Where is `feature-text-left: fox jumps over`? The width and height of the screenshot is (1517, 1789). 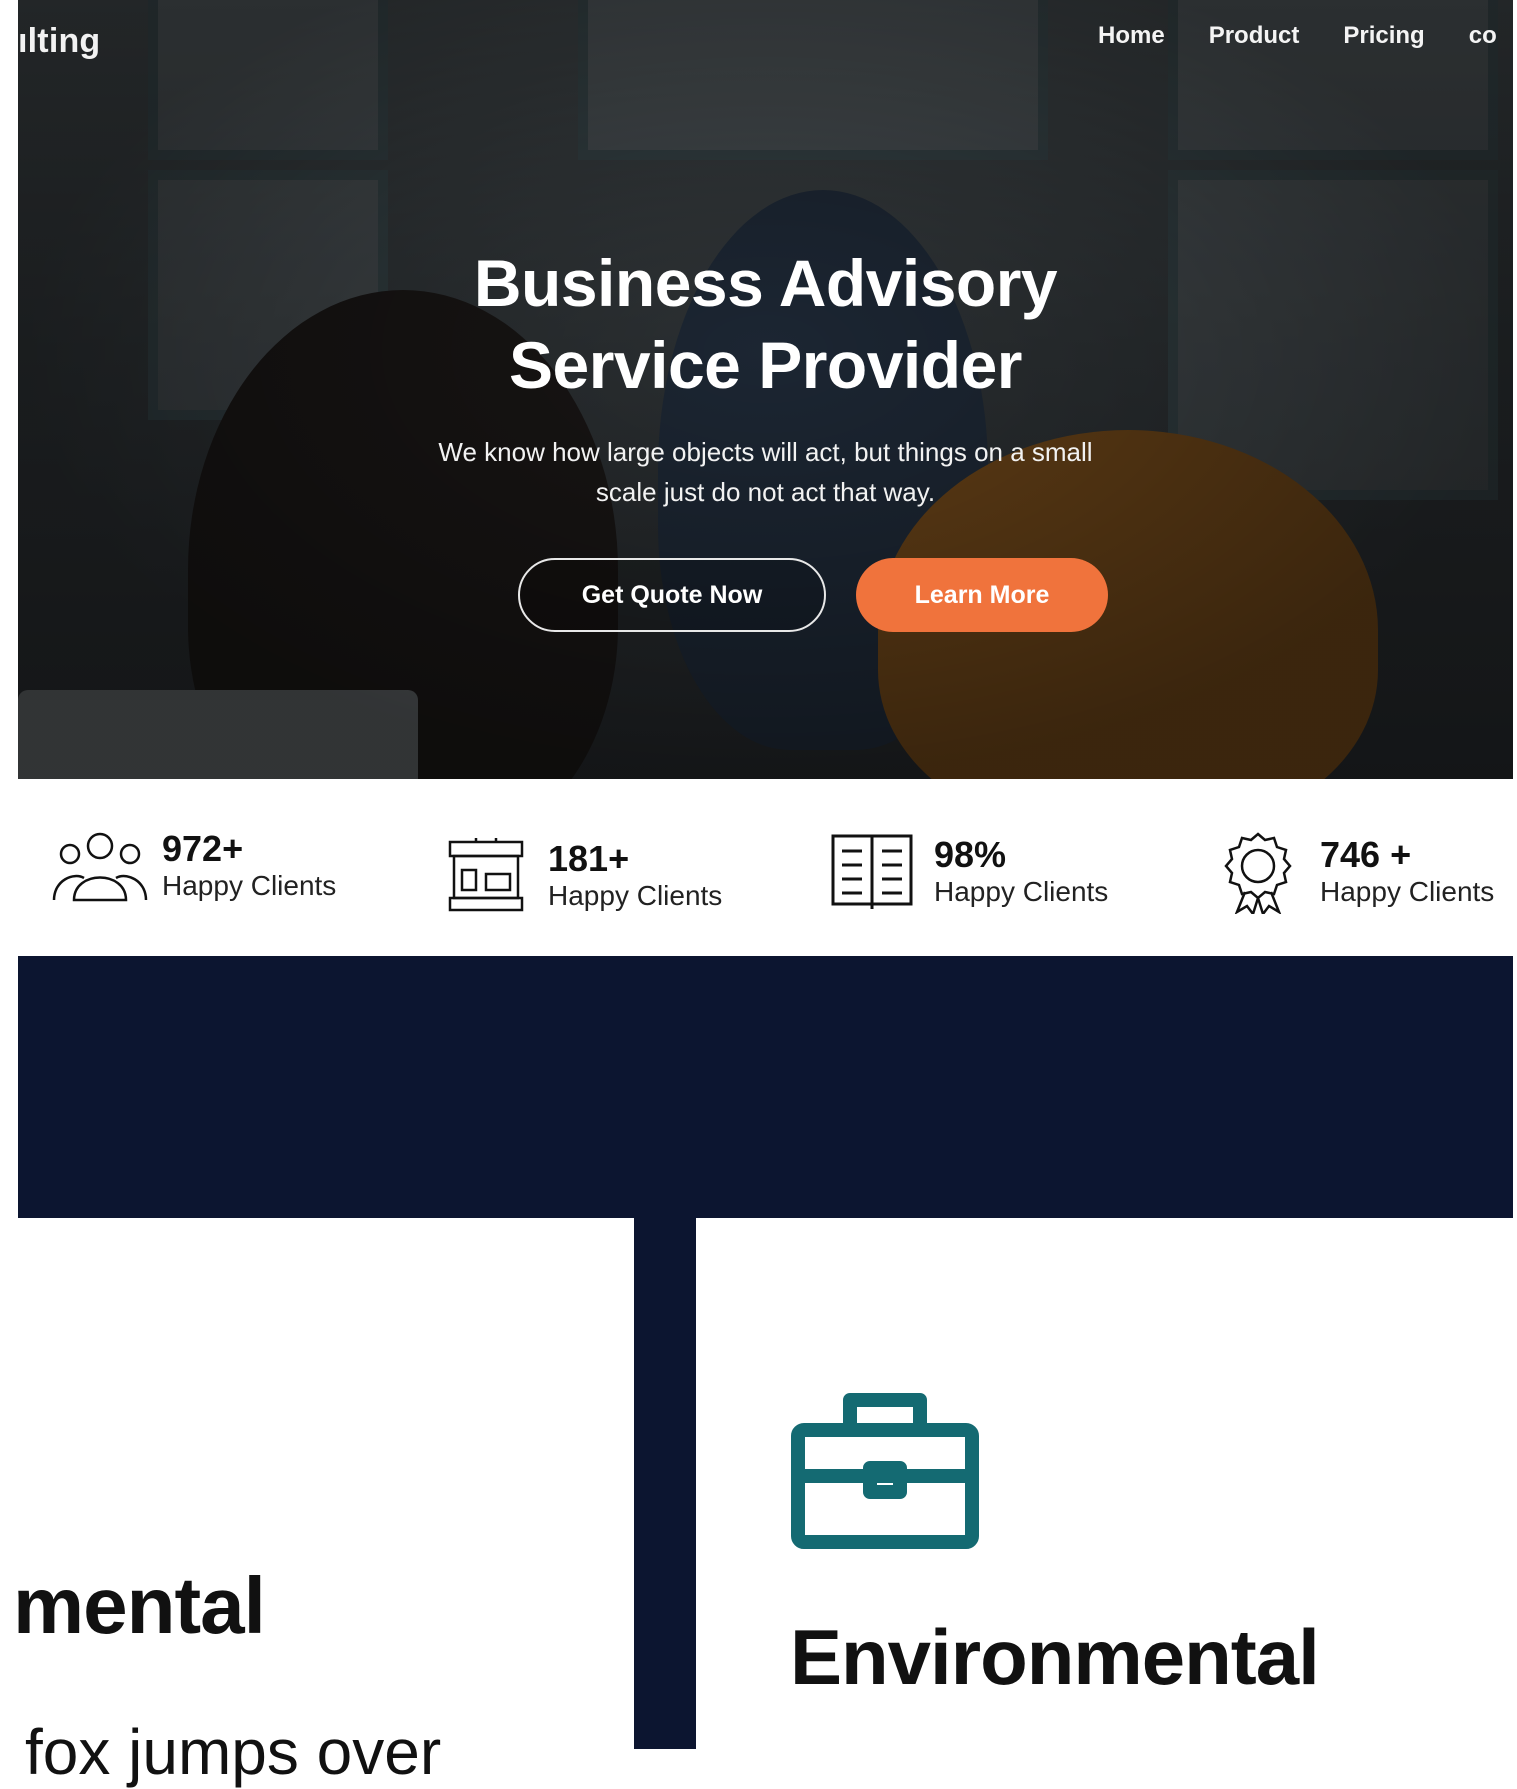 feature-text-left: fox jumps over is located at coordinates (233, 1752).